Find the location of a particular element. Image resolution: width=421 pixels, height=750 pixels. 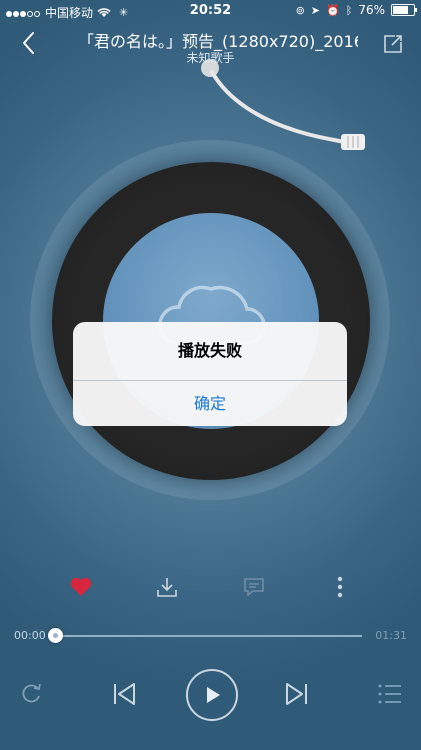

duration-time: 01:31 is located at coordinates (391, 635).